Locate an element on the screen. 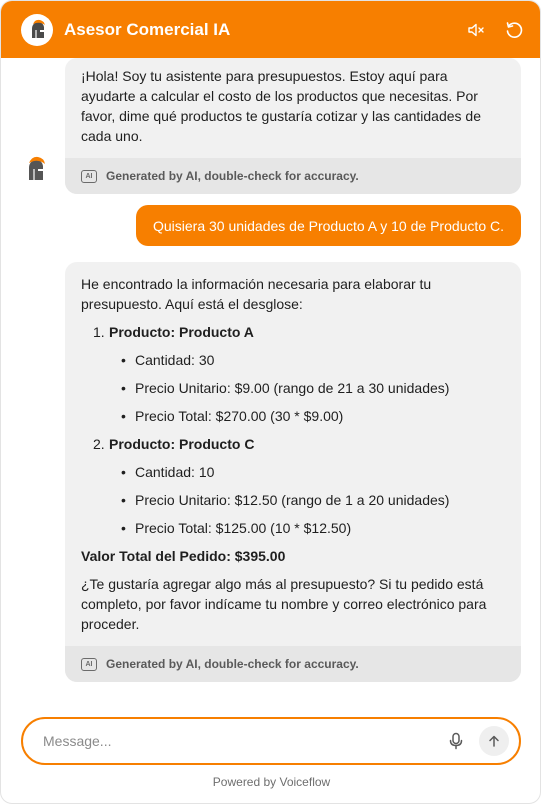 The width and height of the screenshot is (541, 804). mute-button is located at coordinates (476, 30).